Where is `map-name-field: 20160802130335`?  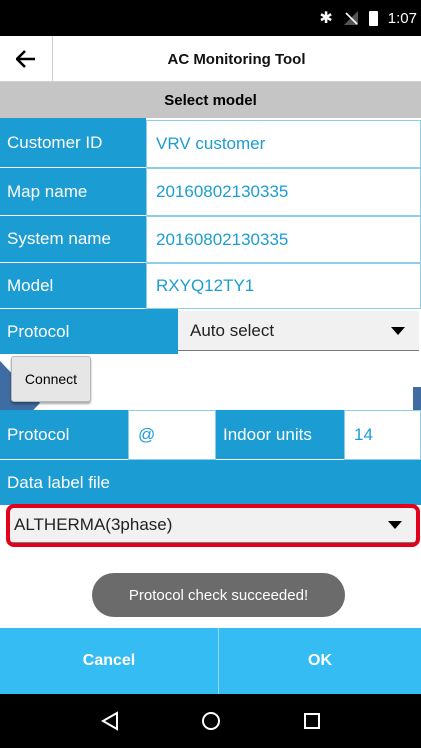 map-name-field: 20160802130335 is located at coordinates (283, 192).